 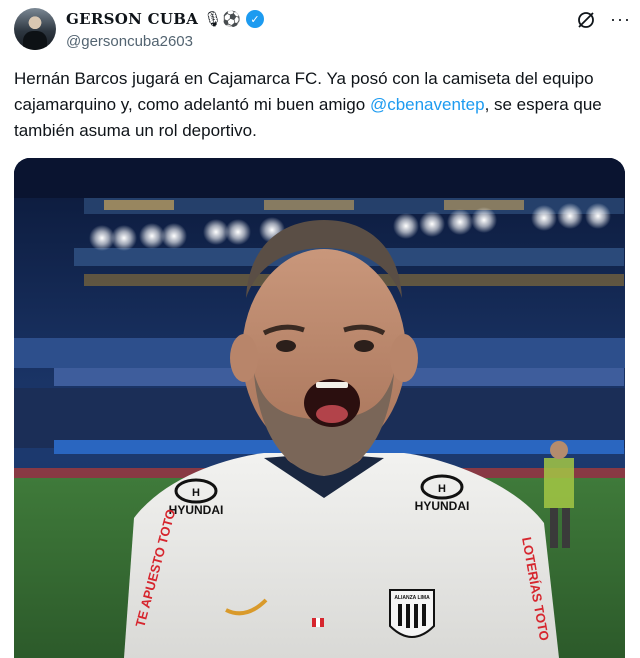 What do you see at coordinates (132, 19) in the screenshot?
I see `author-name: GERSON CUBA` at bounding box center [132, 19].